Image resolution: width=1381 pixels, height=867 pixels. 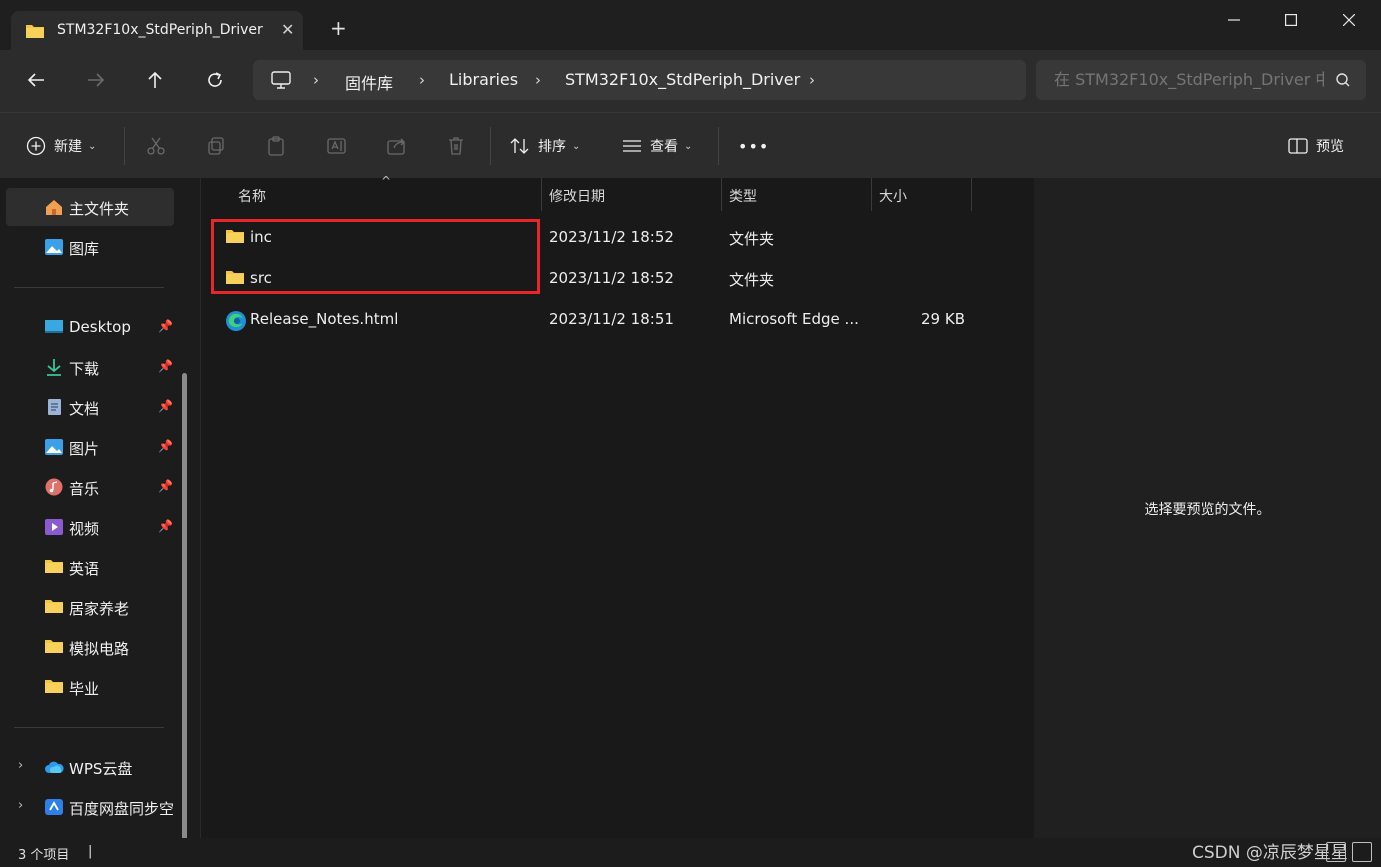 I want to click on sidebar-item-documents: 文档 📌, so click(x=90, y=407).